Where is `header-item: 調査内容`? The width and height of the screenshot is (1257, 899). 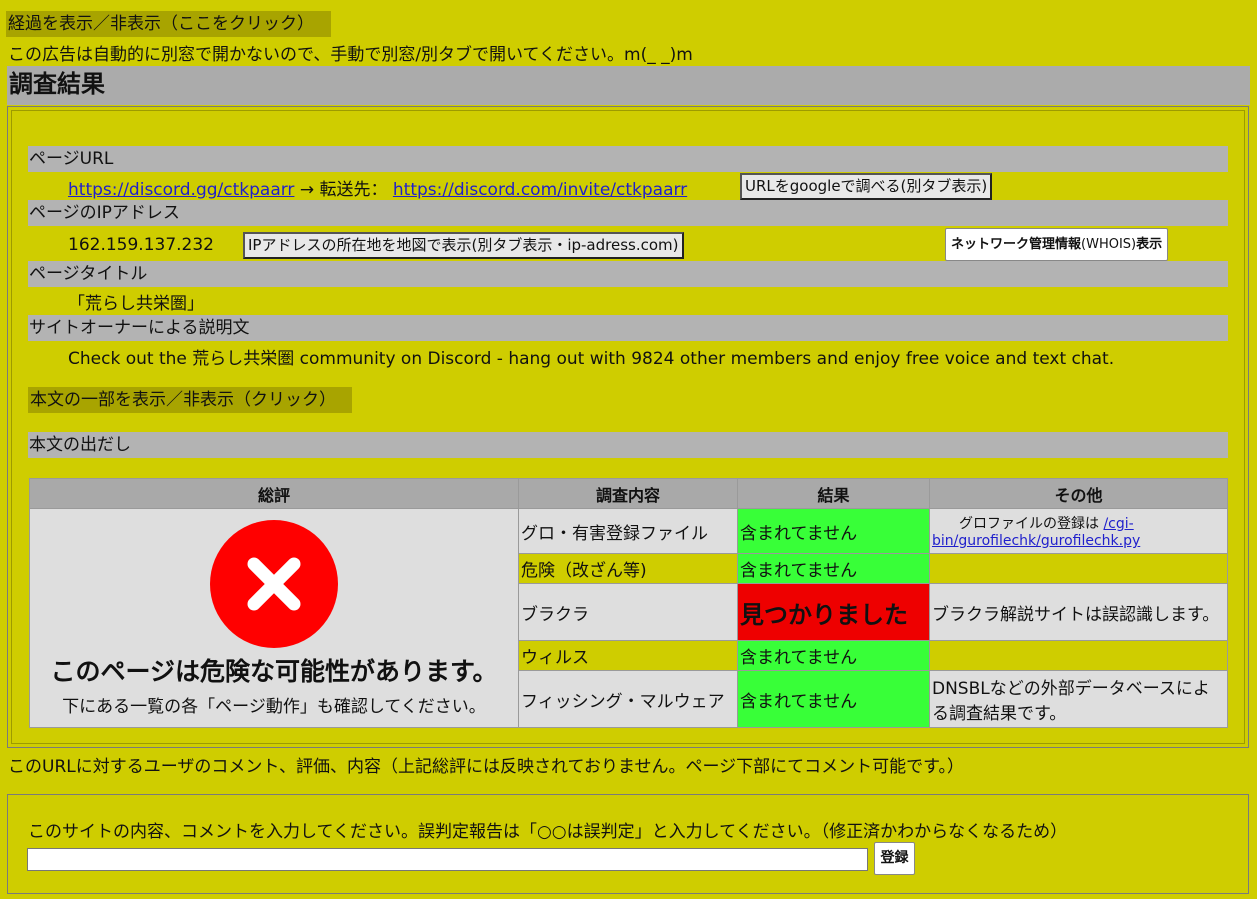
header-item: 調査内容 is located at coordinates (628, 493).